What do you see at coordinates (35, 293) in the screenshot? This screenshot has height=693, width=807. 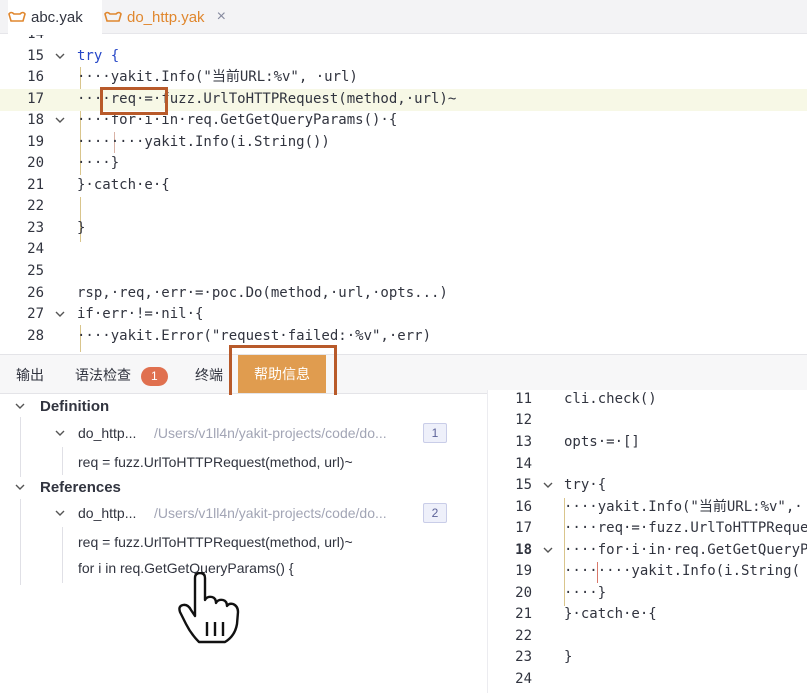 I see `line-number: 26` at bounding box center [35, 293].